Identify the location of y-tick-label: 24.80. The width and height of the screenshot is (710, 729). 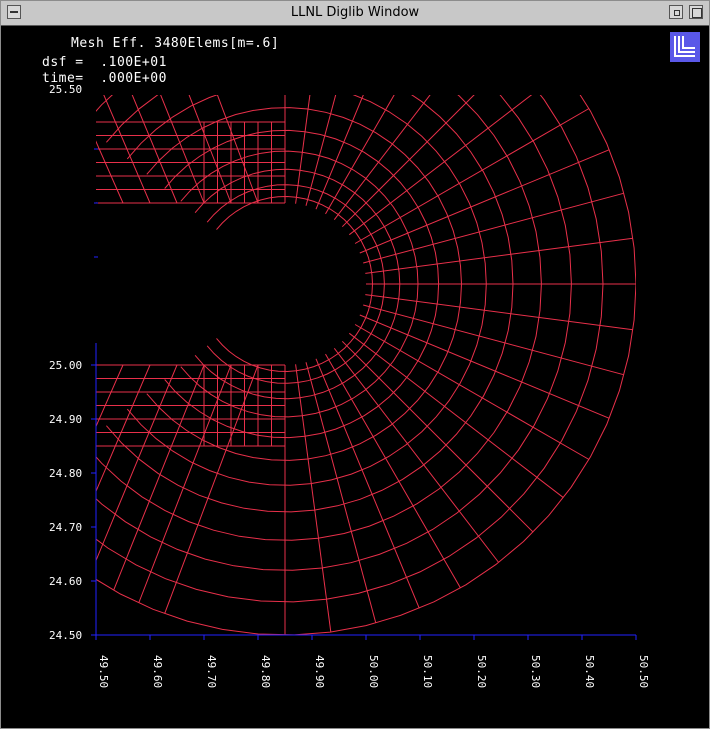
(65, 473).